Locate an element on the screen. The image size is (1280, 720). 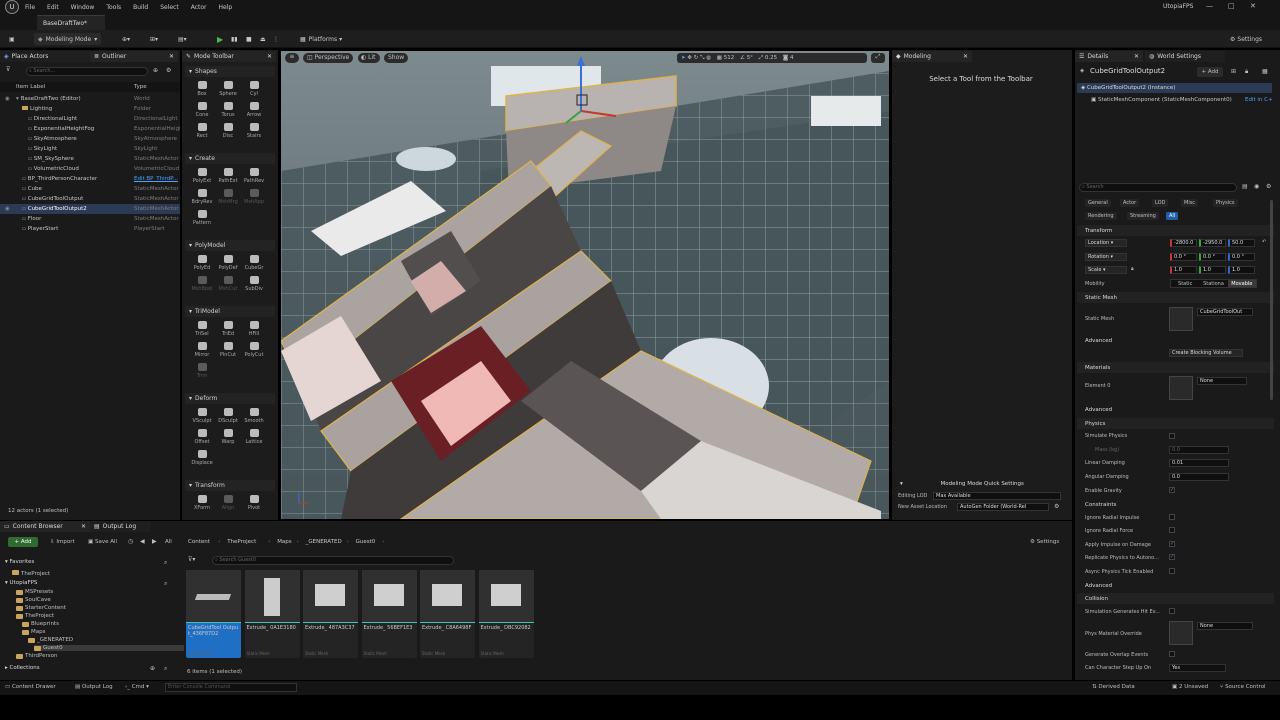
mode-dropdown: ◆ Modeling Mode ▾ is located at coordinates (68, 39).